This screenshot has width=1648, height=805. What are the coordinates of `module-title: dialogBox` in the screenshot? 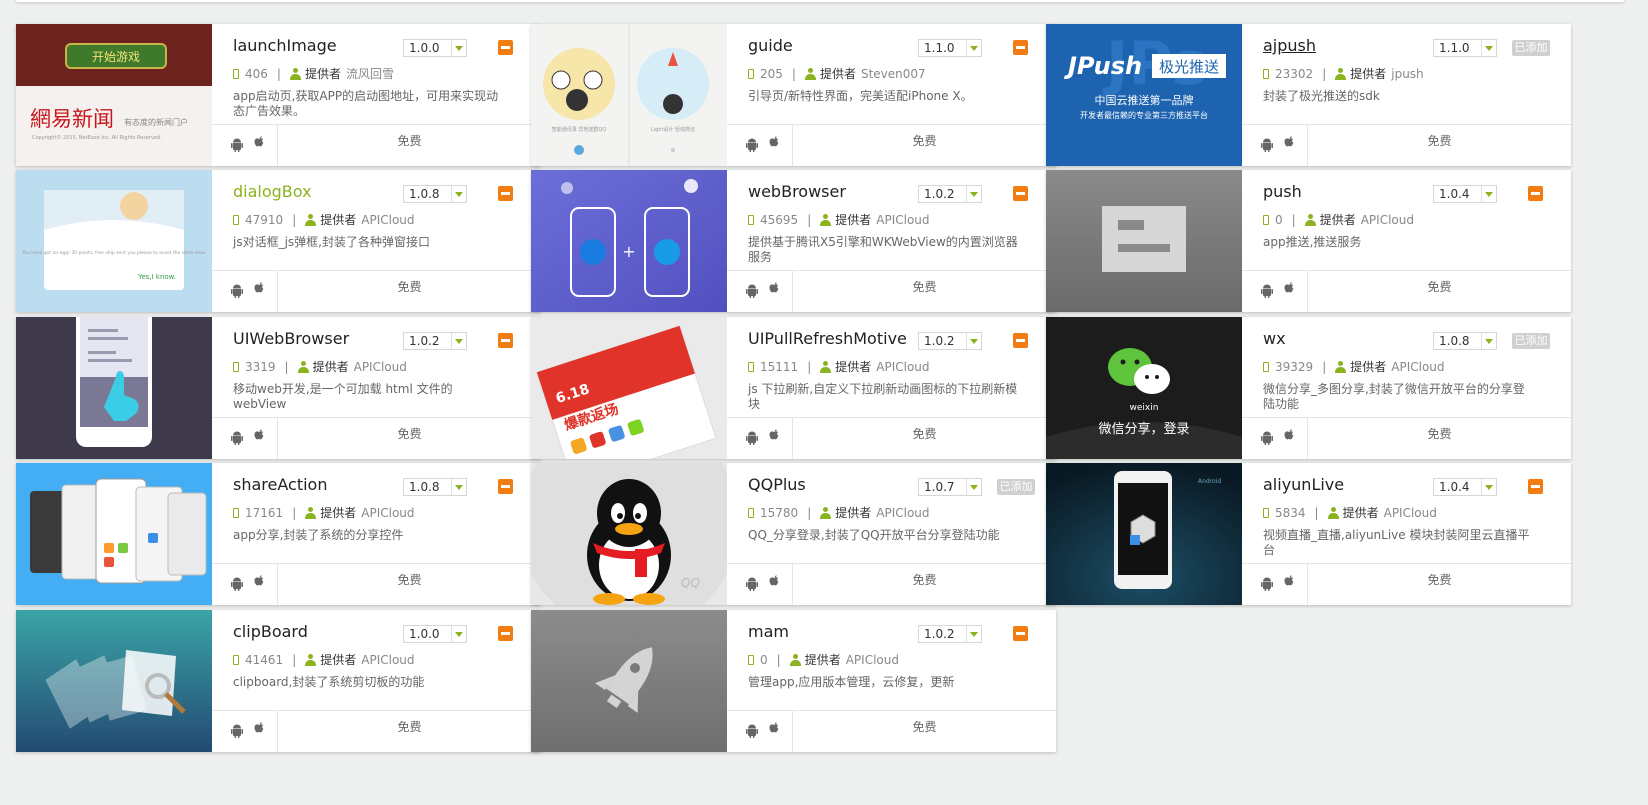 It's located at (272, 191).